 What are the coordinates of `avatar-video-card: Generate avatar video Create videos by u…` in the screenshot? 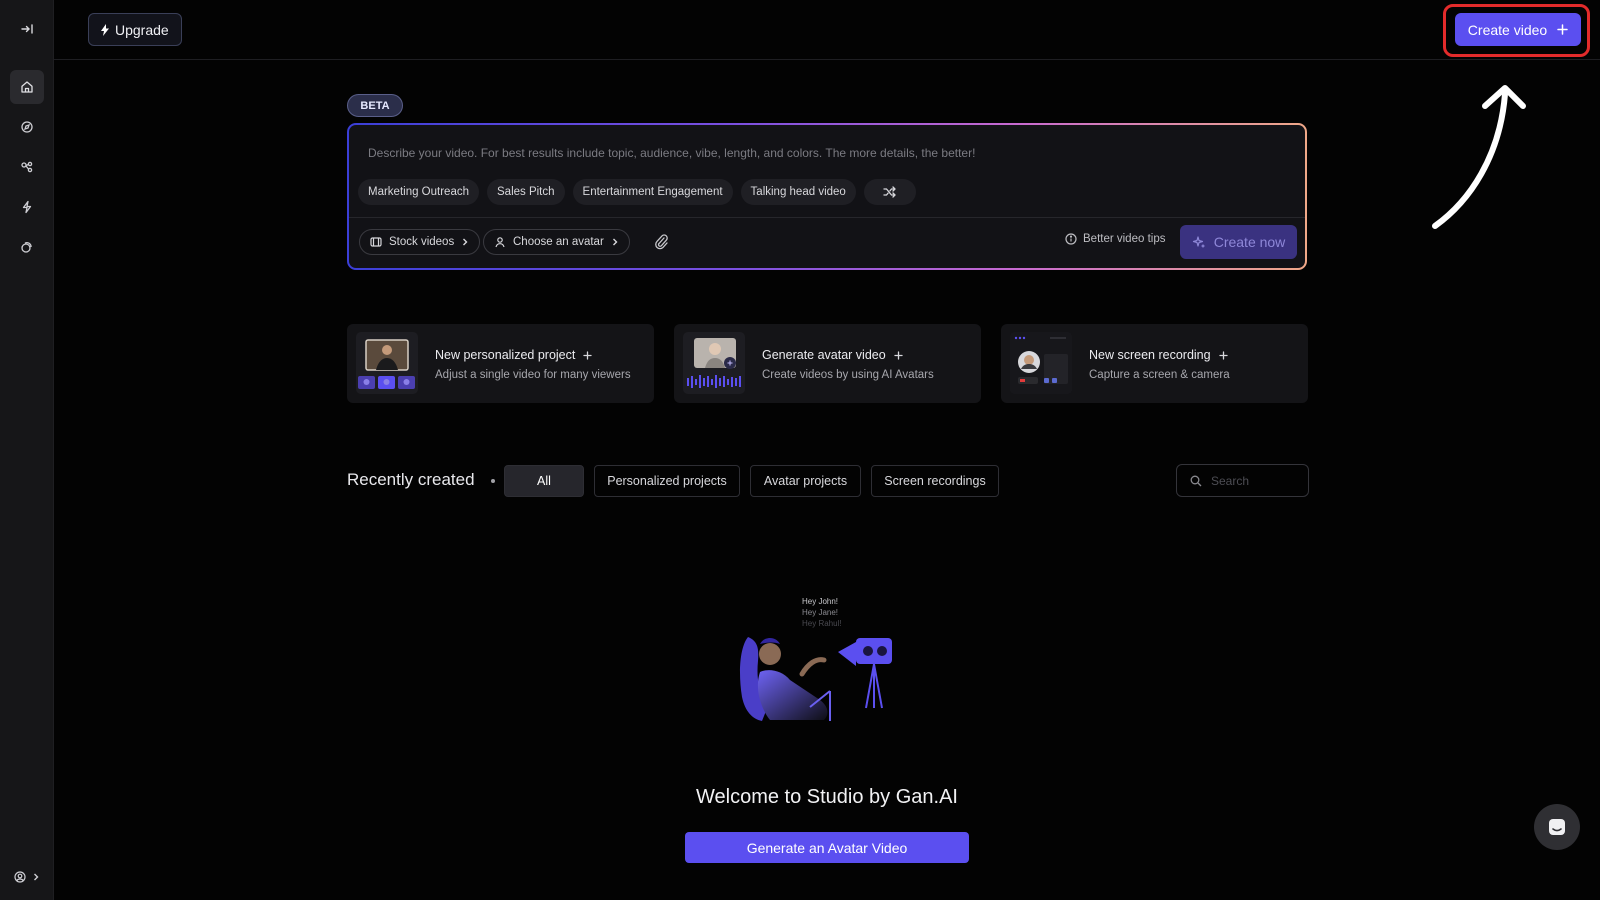 It's located at (827, 363).